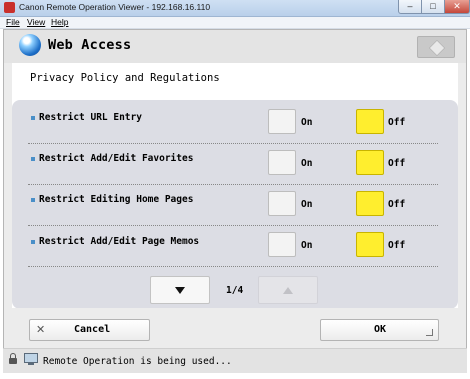  What do you see at coordinates (9, 7) in the screenshot?
I see `app-icon` at bounding box center [9, 7].